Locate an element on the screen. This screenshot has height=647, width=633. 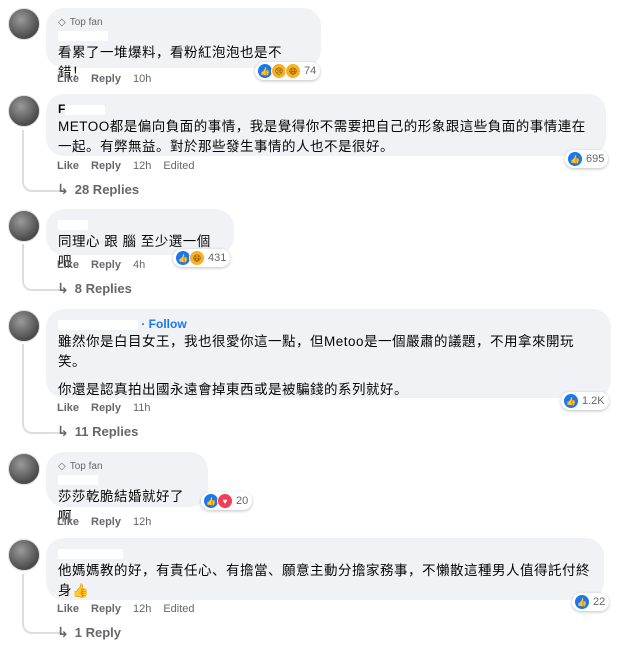
view-replies-button: ↳ 8 Replies is located at coordinates (94, 288).